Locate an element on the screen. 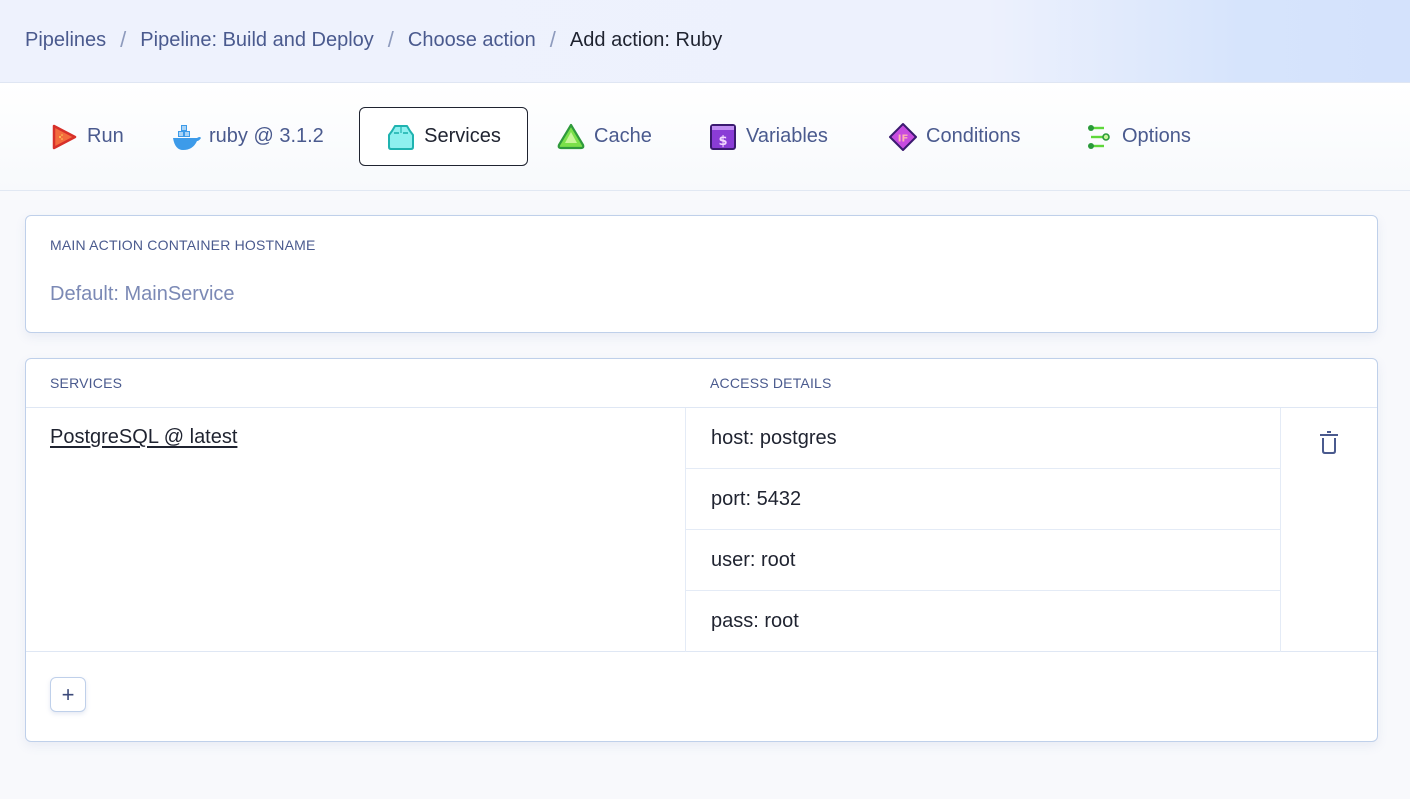 The image size is (1410, 799). services-icon is located at coordinates (401, 137).